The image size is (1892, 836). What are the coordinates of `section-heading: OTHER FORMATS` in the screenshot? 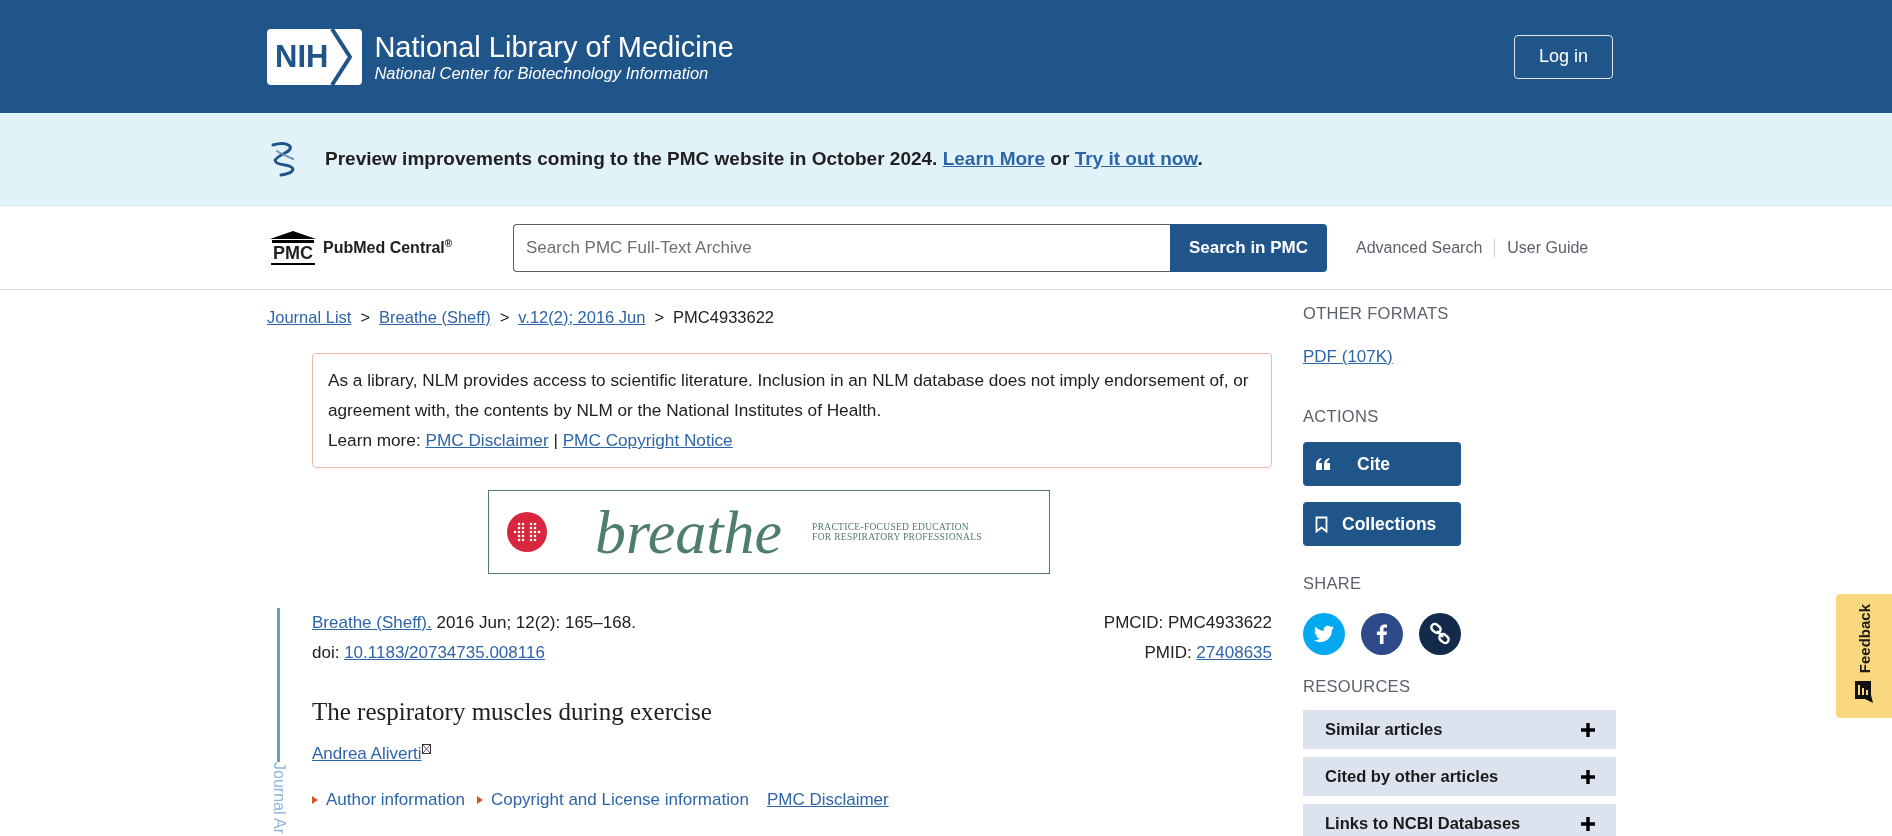 It's located at (1376, 313).